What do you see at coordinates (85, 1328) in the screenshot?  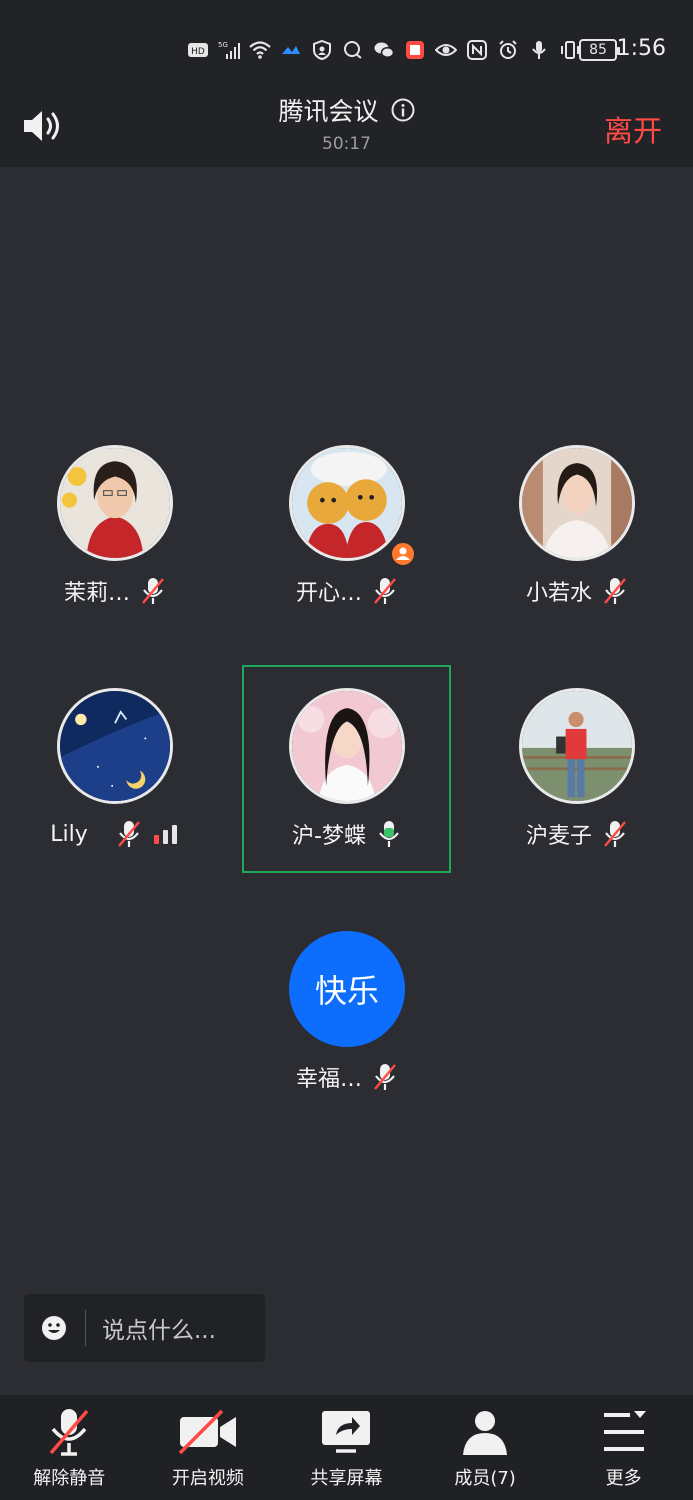 I see `chat-divider` at bounding box center [85, 1328].